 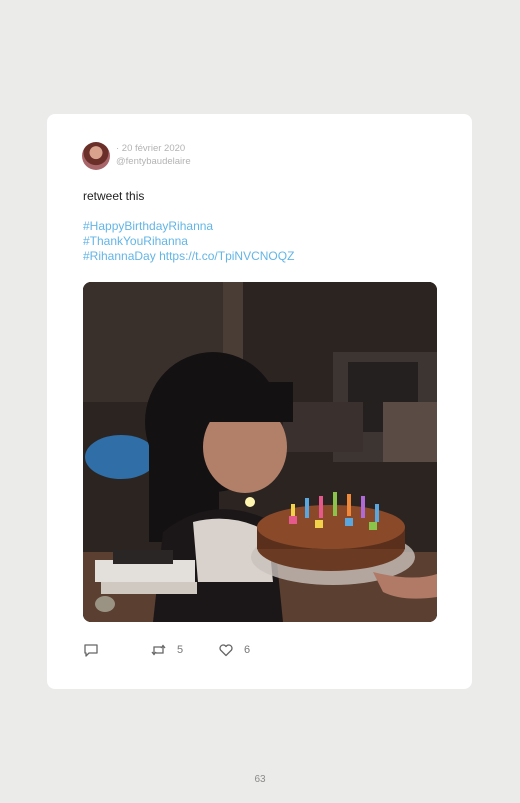 I want to click on page-number: 63, so click(x=260, y=779).